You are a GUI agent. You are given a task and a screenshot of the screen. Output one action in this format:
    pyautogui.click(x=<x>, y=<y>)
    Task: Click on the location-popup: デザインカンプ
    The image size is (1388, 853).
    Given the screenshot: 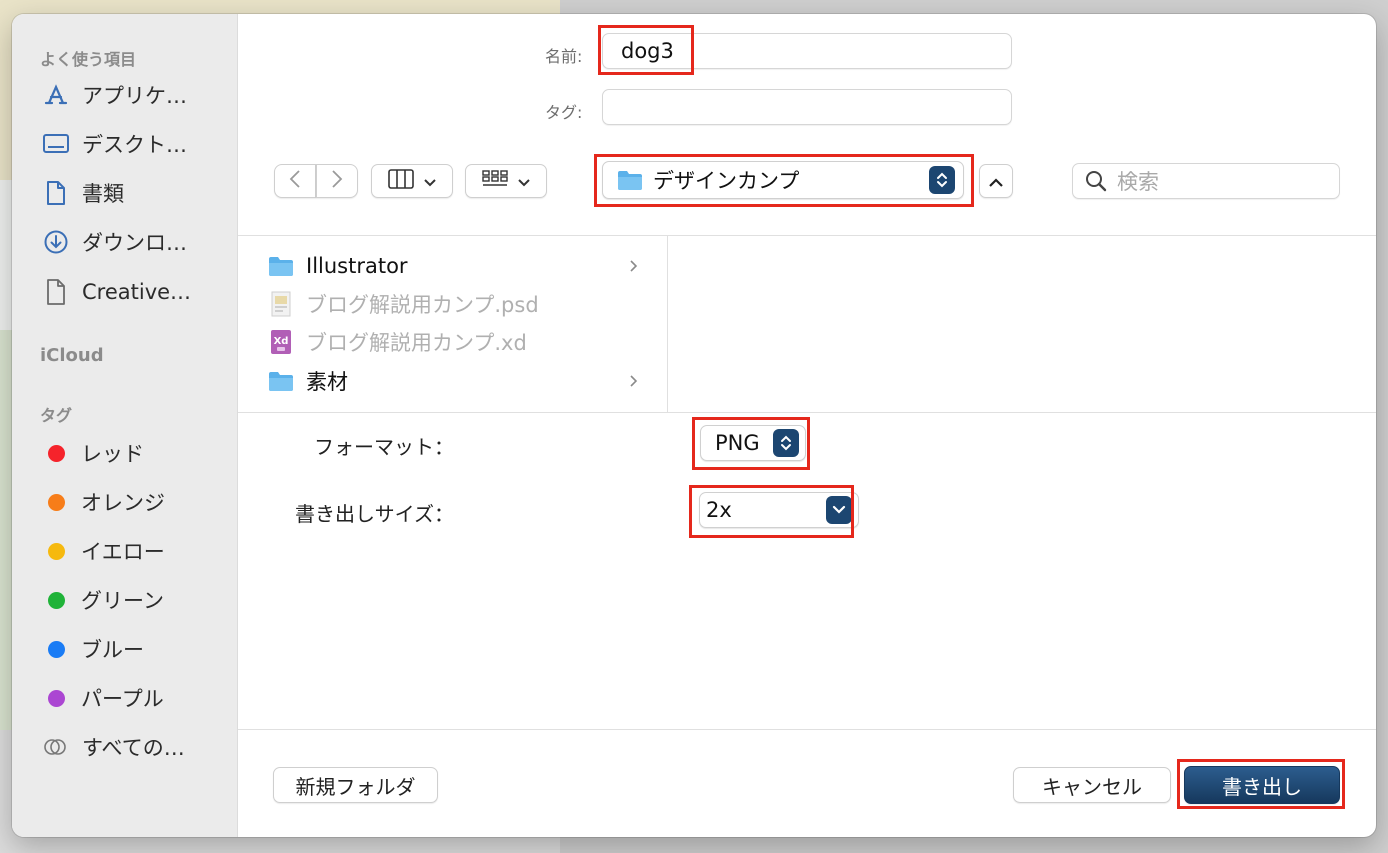 What is the action you would take?
    pyautogui.click(x=783, y=180)
    